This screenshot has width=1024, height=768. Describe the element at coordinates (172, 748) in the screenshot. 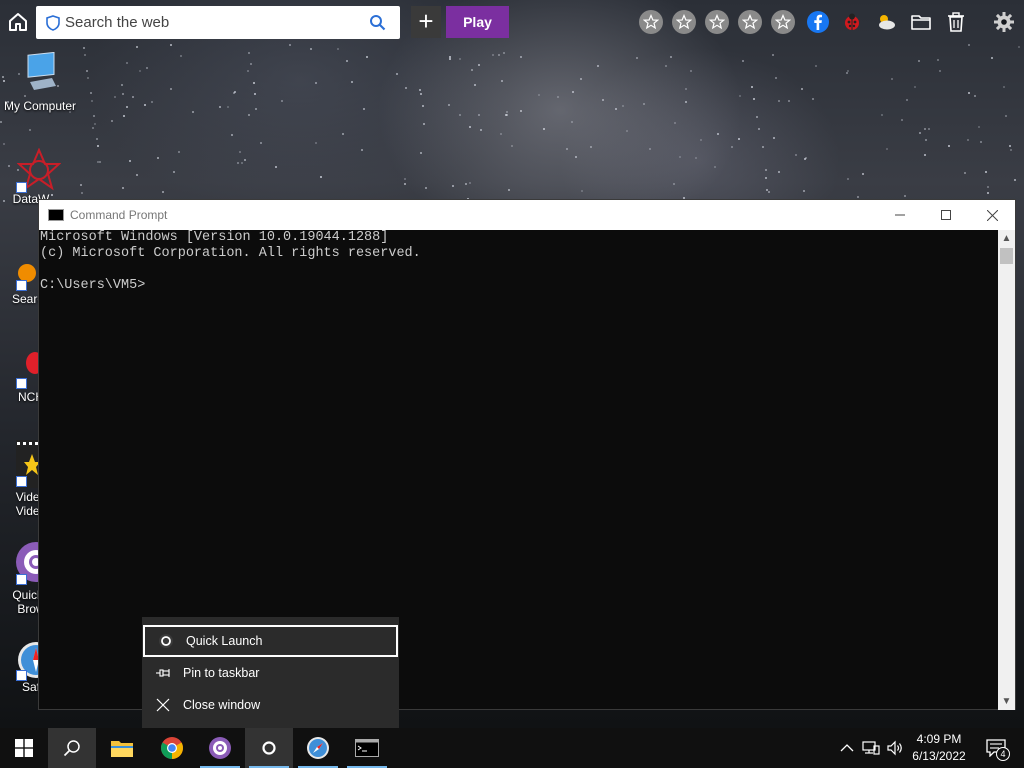

I see `taskbar-chrome` at that location.